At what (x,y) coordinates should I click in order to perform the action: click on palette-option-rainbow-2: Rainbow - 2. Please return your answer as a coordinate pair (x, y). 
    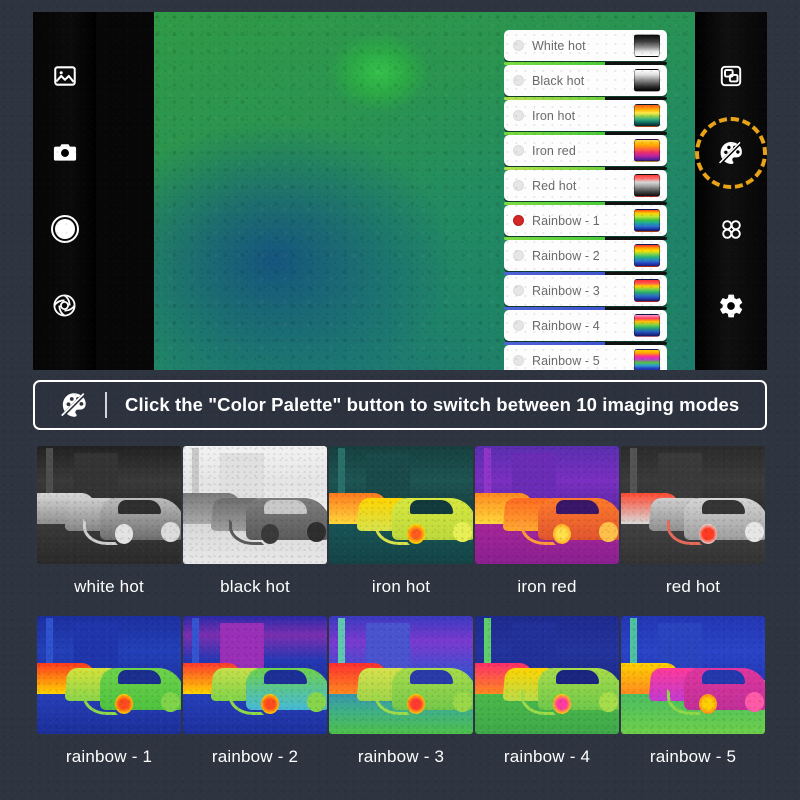
    Looking at the image, I should click on (585, 257).